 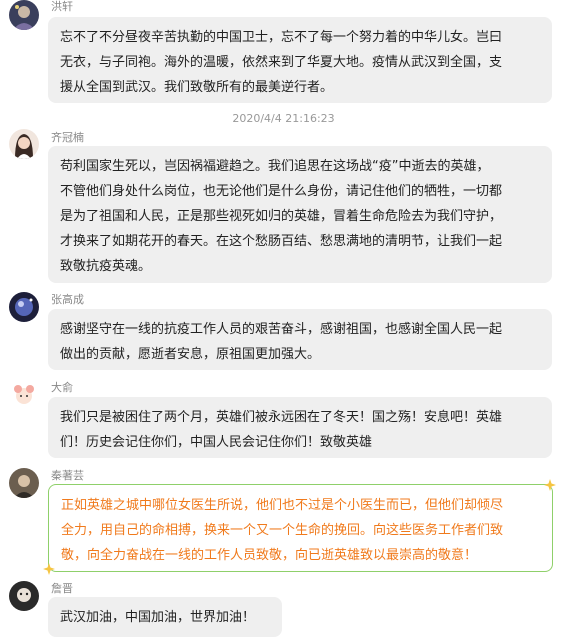 I want to click on message-line: 全力，用自己的命相搏，换来一个又一个生命的挽回。向这些医务工作者们致, so click(x=282, y=530).